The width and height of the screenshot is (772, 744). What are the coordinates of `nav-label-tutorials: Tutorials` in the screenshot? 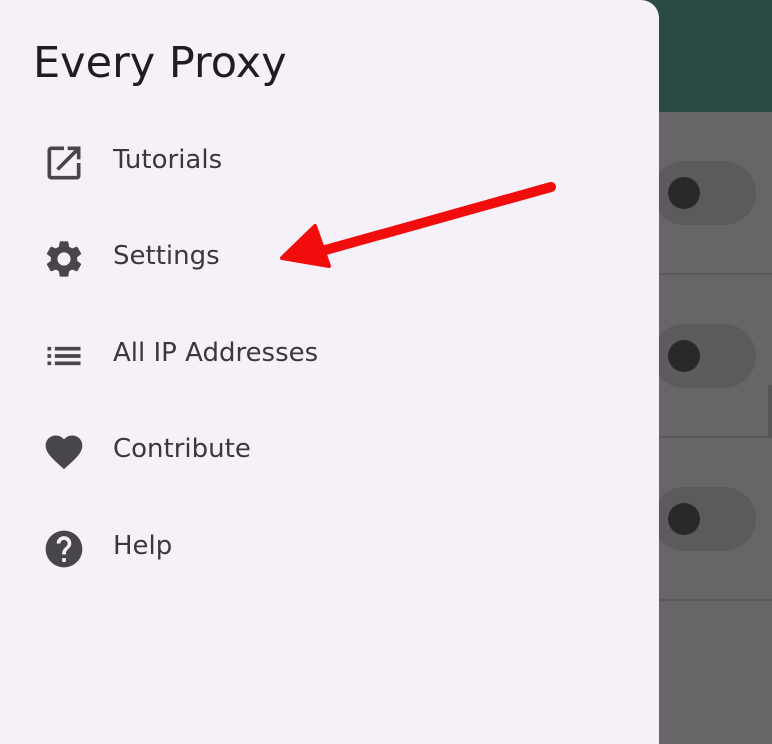 It's located at (168, 160).